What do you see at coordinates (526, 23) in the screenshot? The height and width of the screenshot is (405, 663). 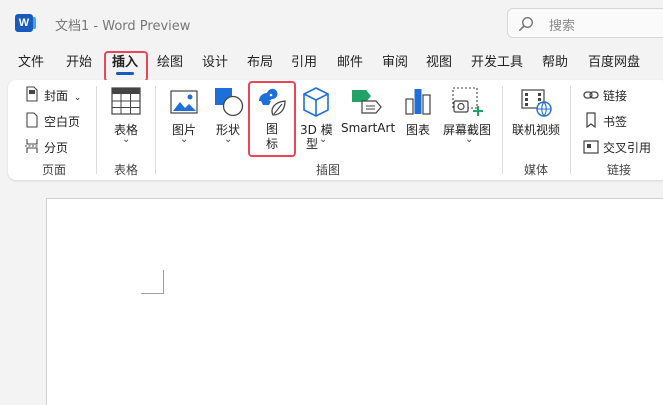 I see `search-icon` at bounding box center [526, 23].